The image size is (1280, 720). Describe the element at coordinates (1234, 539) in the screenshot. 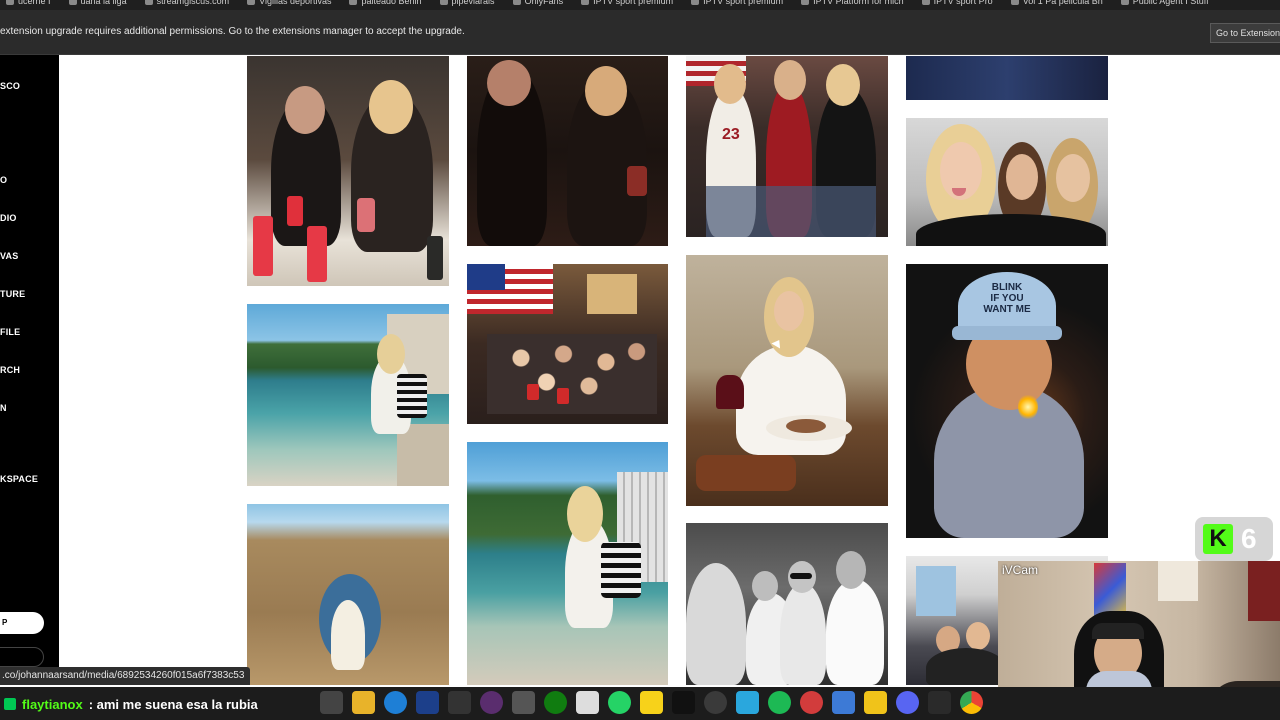

I see `kick-badge: K 6` at that location.